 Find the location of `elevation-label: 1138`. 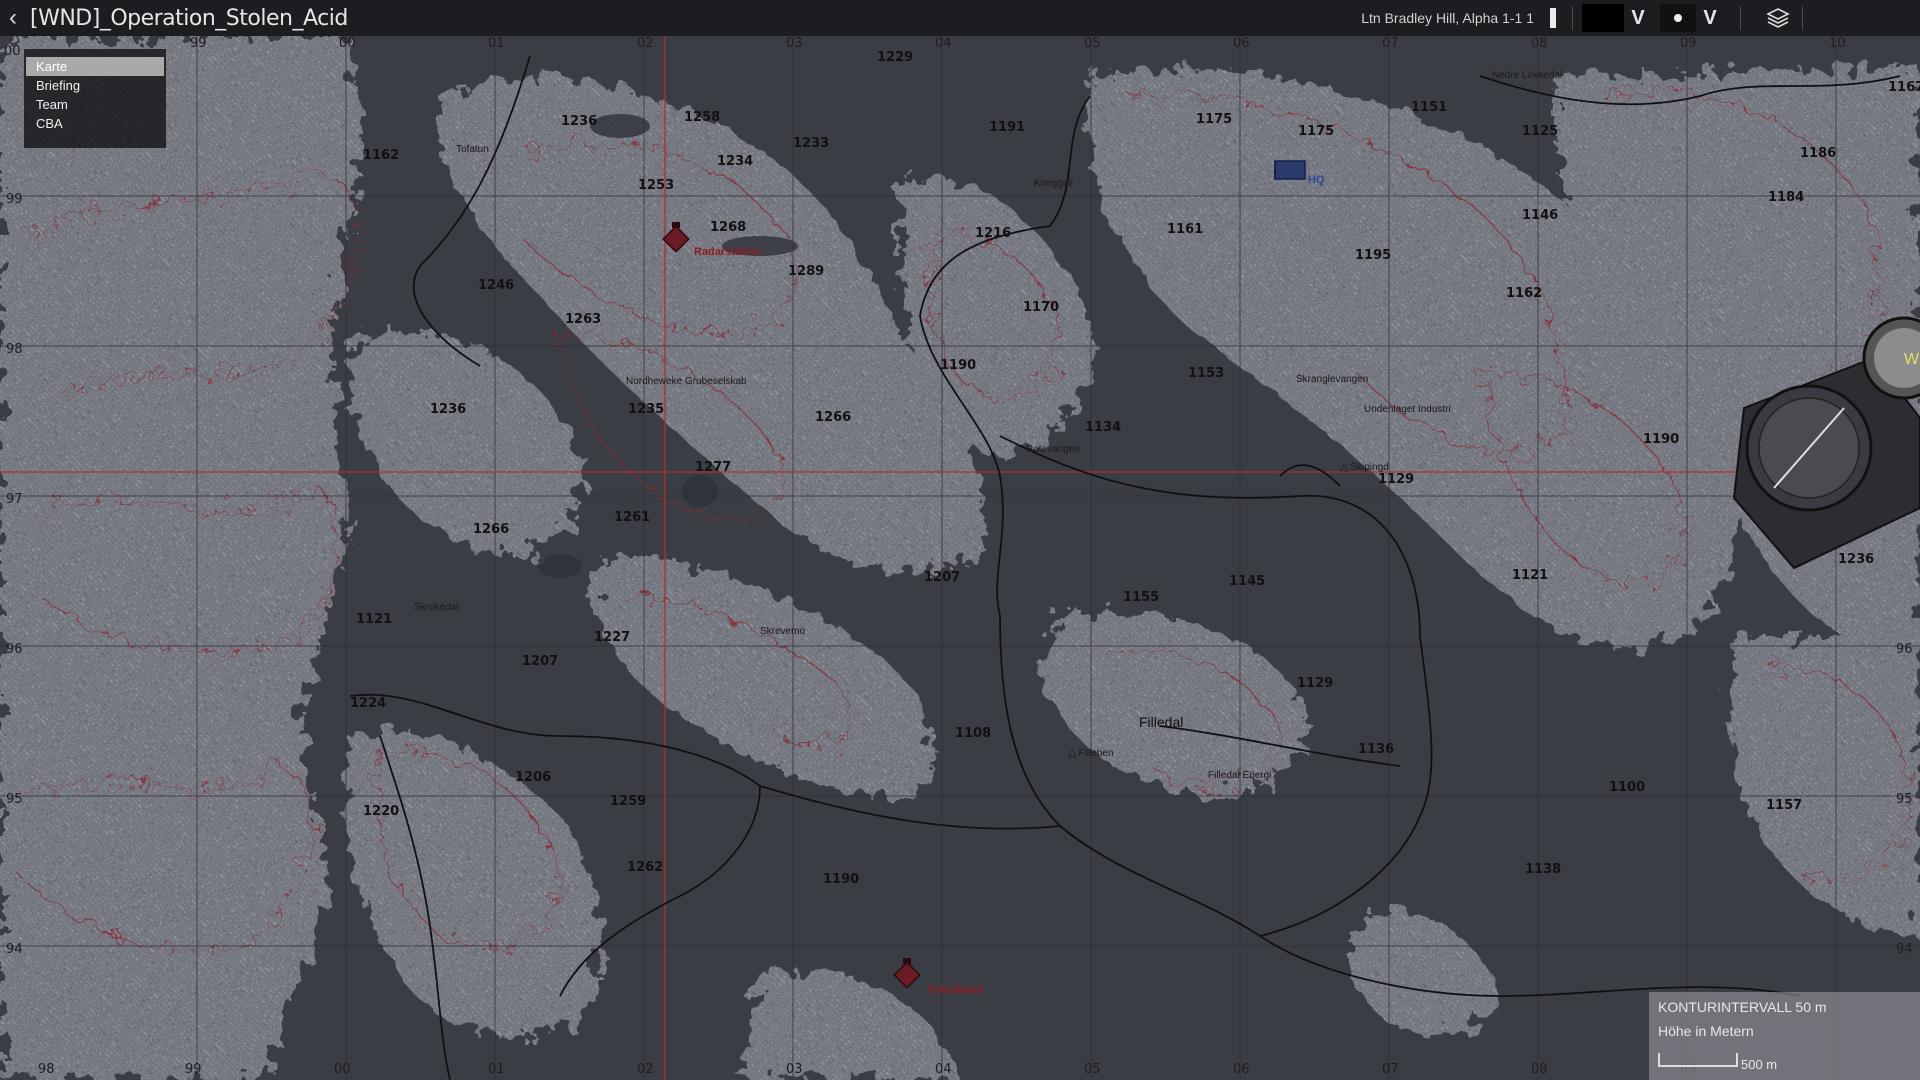

elevation-label: 1138 is located at coordinates (1543, 869).